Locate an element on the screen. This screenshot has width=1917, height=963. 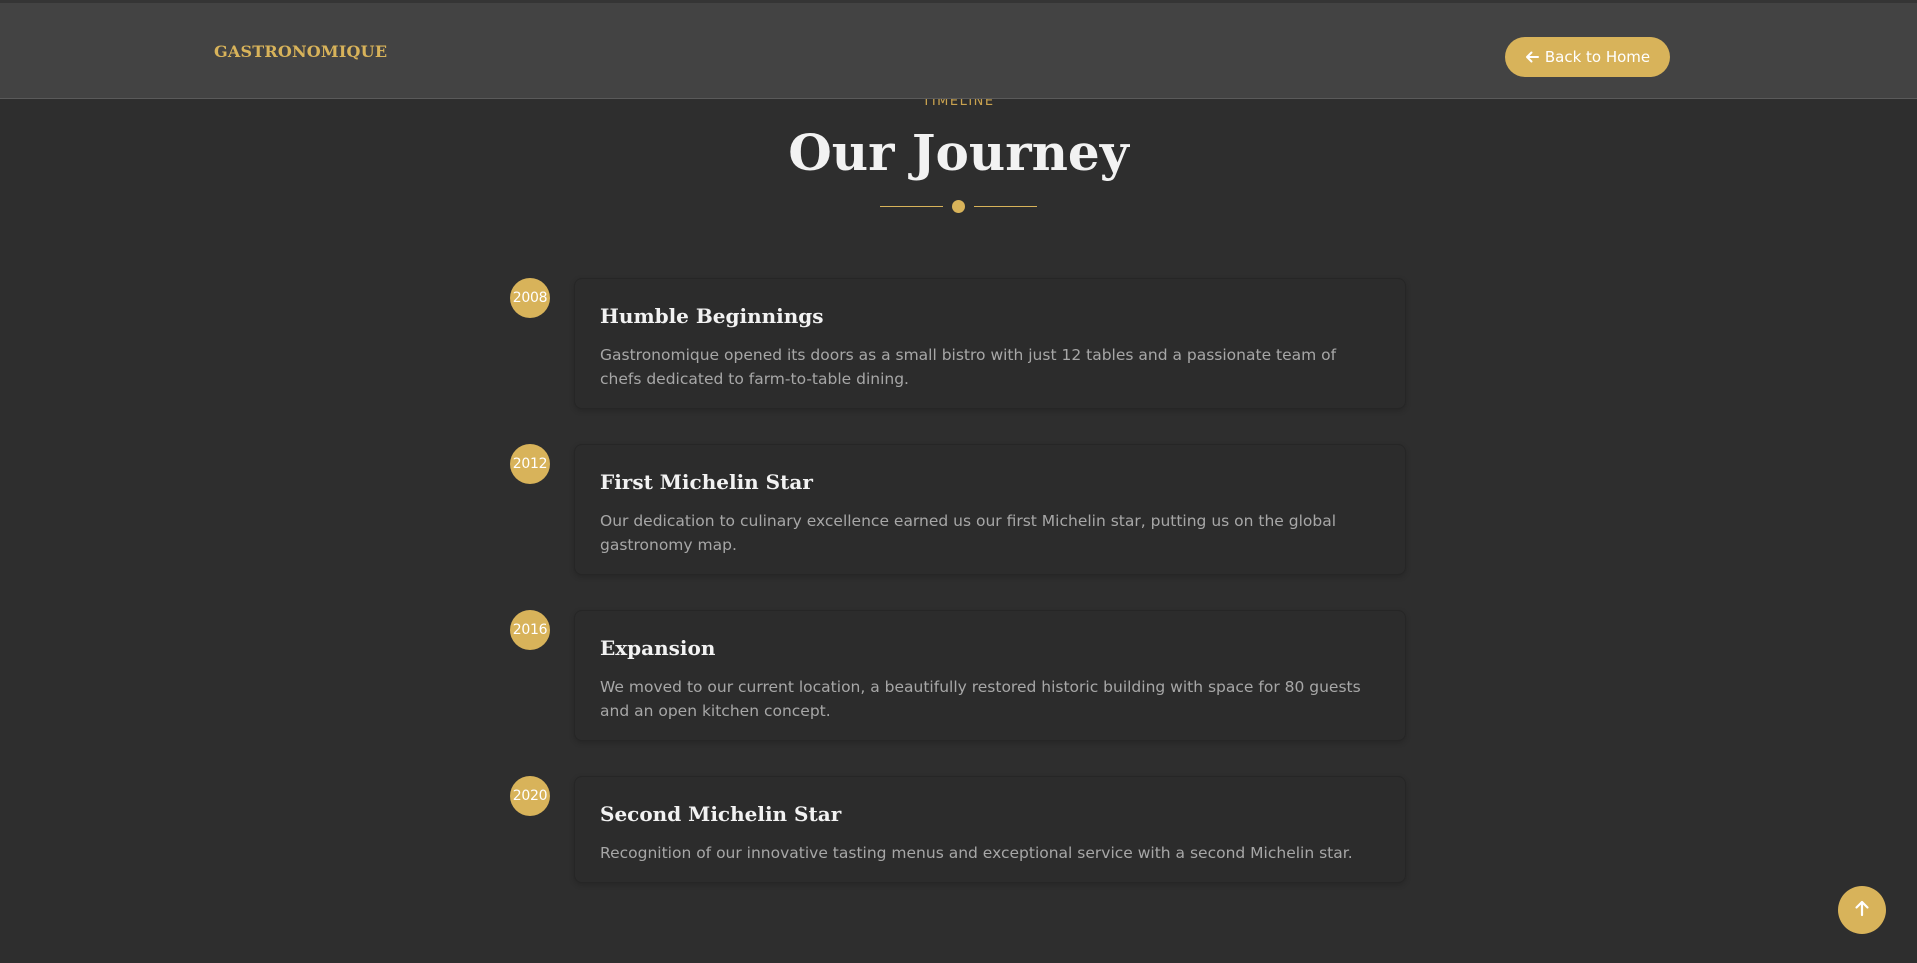
arrow-up-icon is located at coordinates (1862, 910).